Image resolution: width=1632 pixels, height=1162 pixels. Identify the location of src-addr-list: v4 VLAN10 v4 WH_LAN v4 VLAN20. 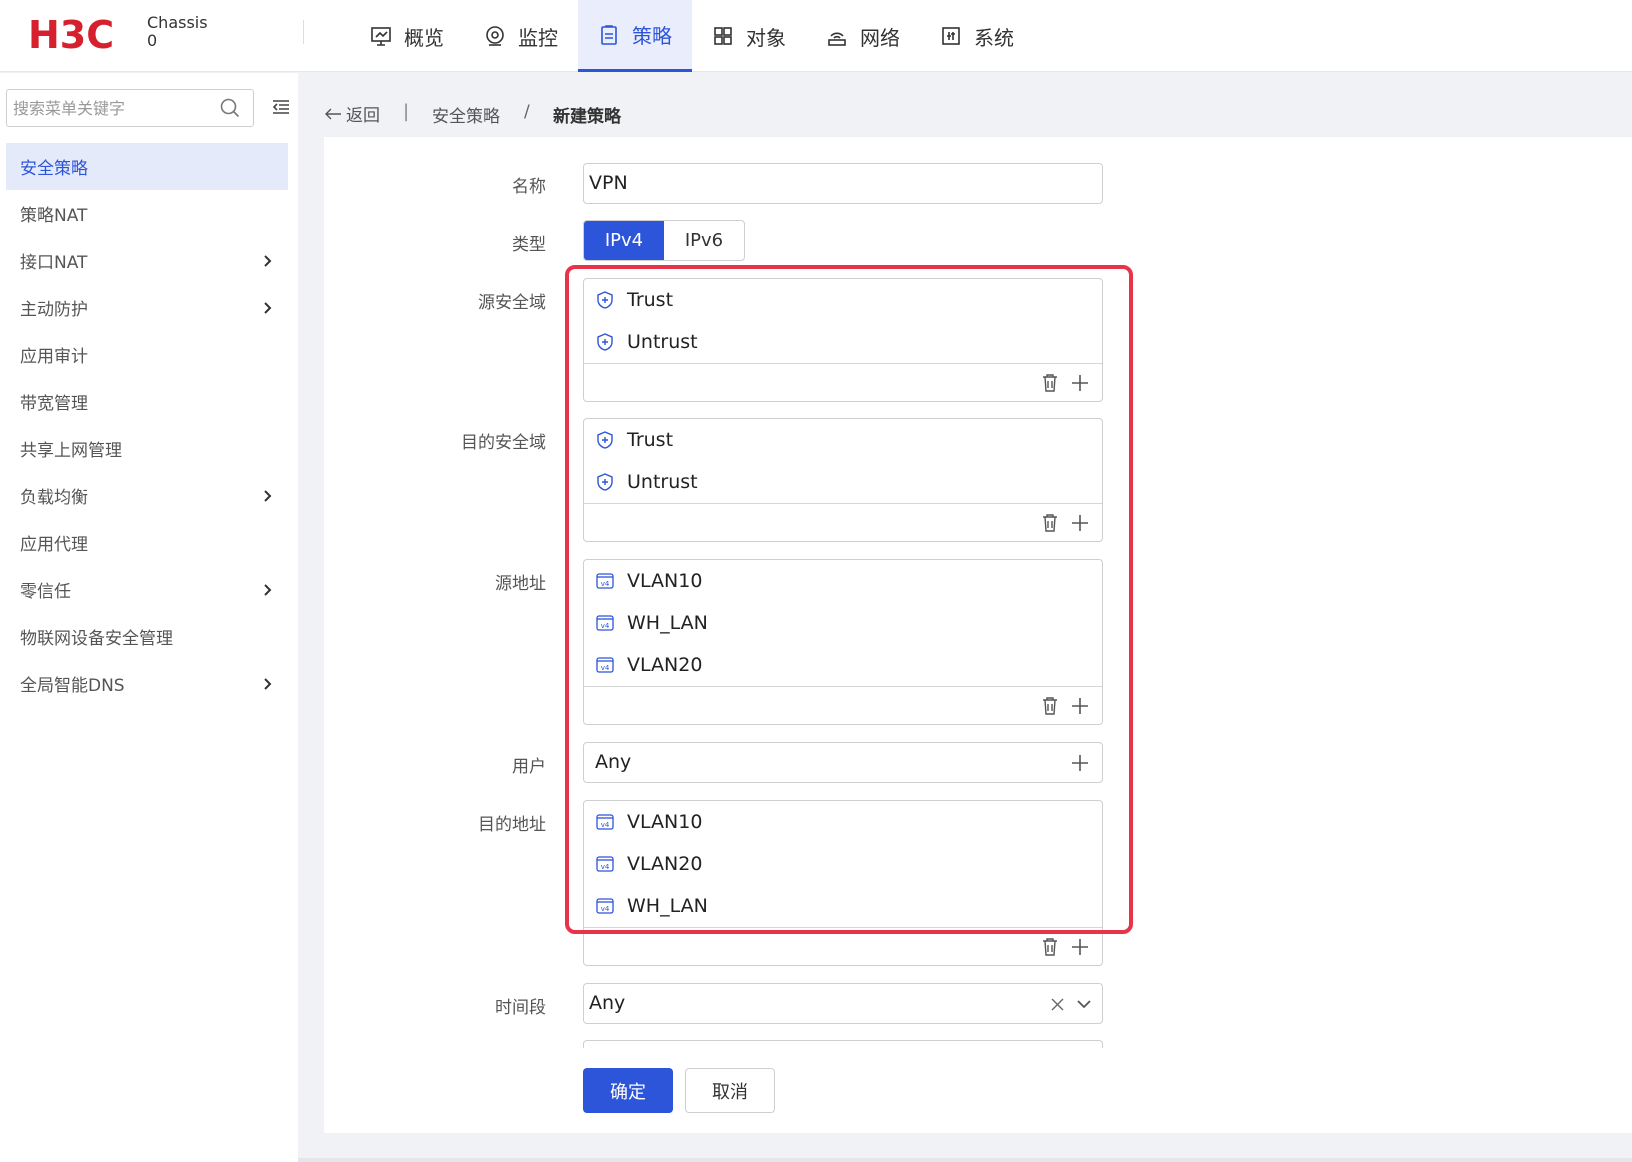
(843, 642).